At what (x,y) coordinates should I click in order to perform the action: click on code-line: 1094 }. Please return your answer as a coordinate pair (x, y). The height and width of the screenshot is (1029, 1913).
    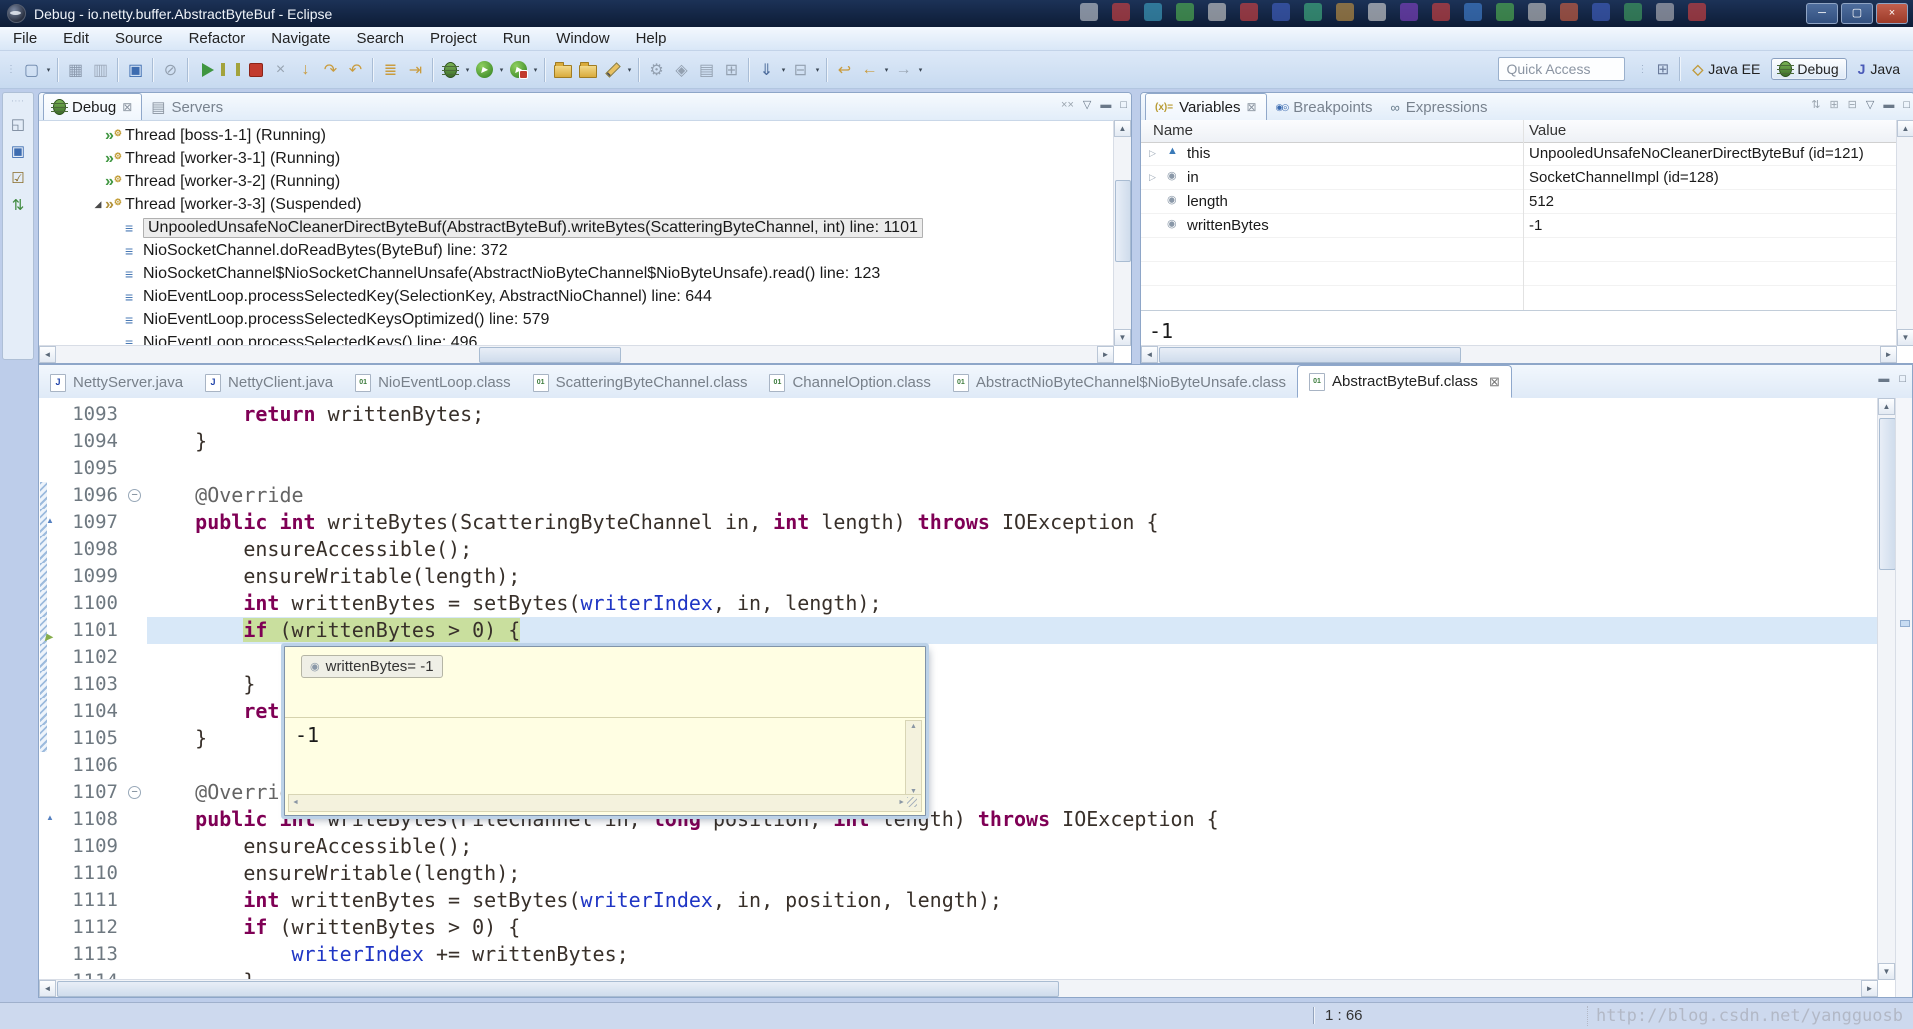
    Looking at the image, I should click on (958, 441).